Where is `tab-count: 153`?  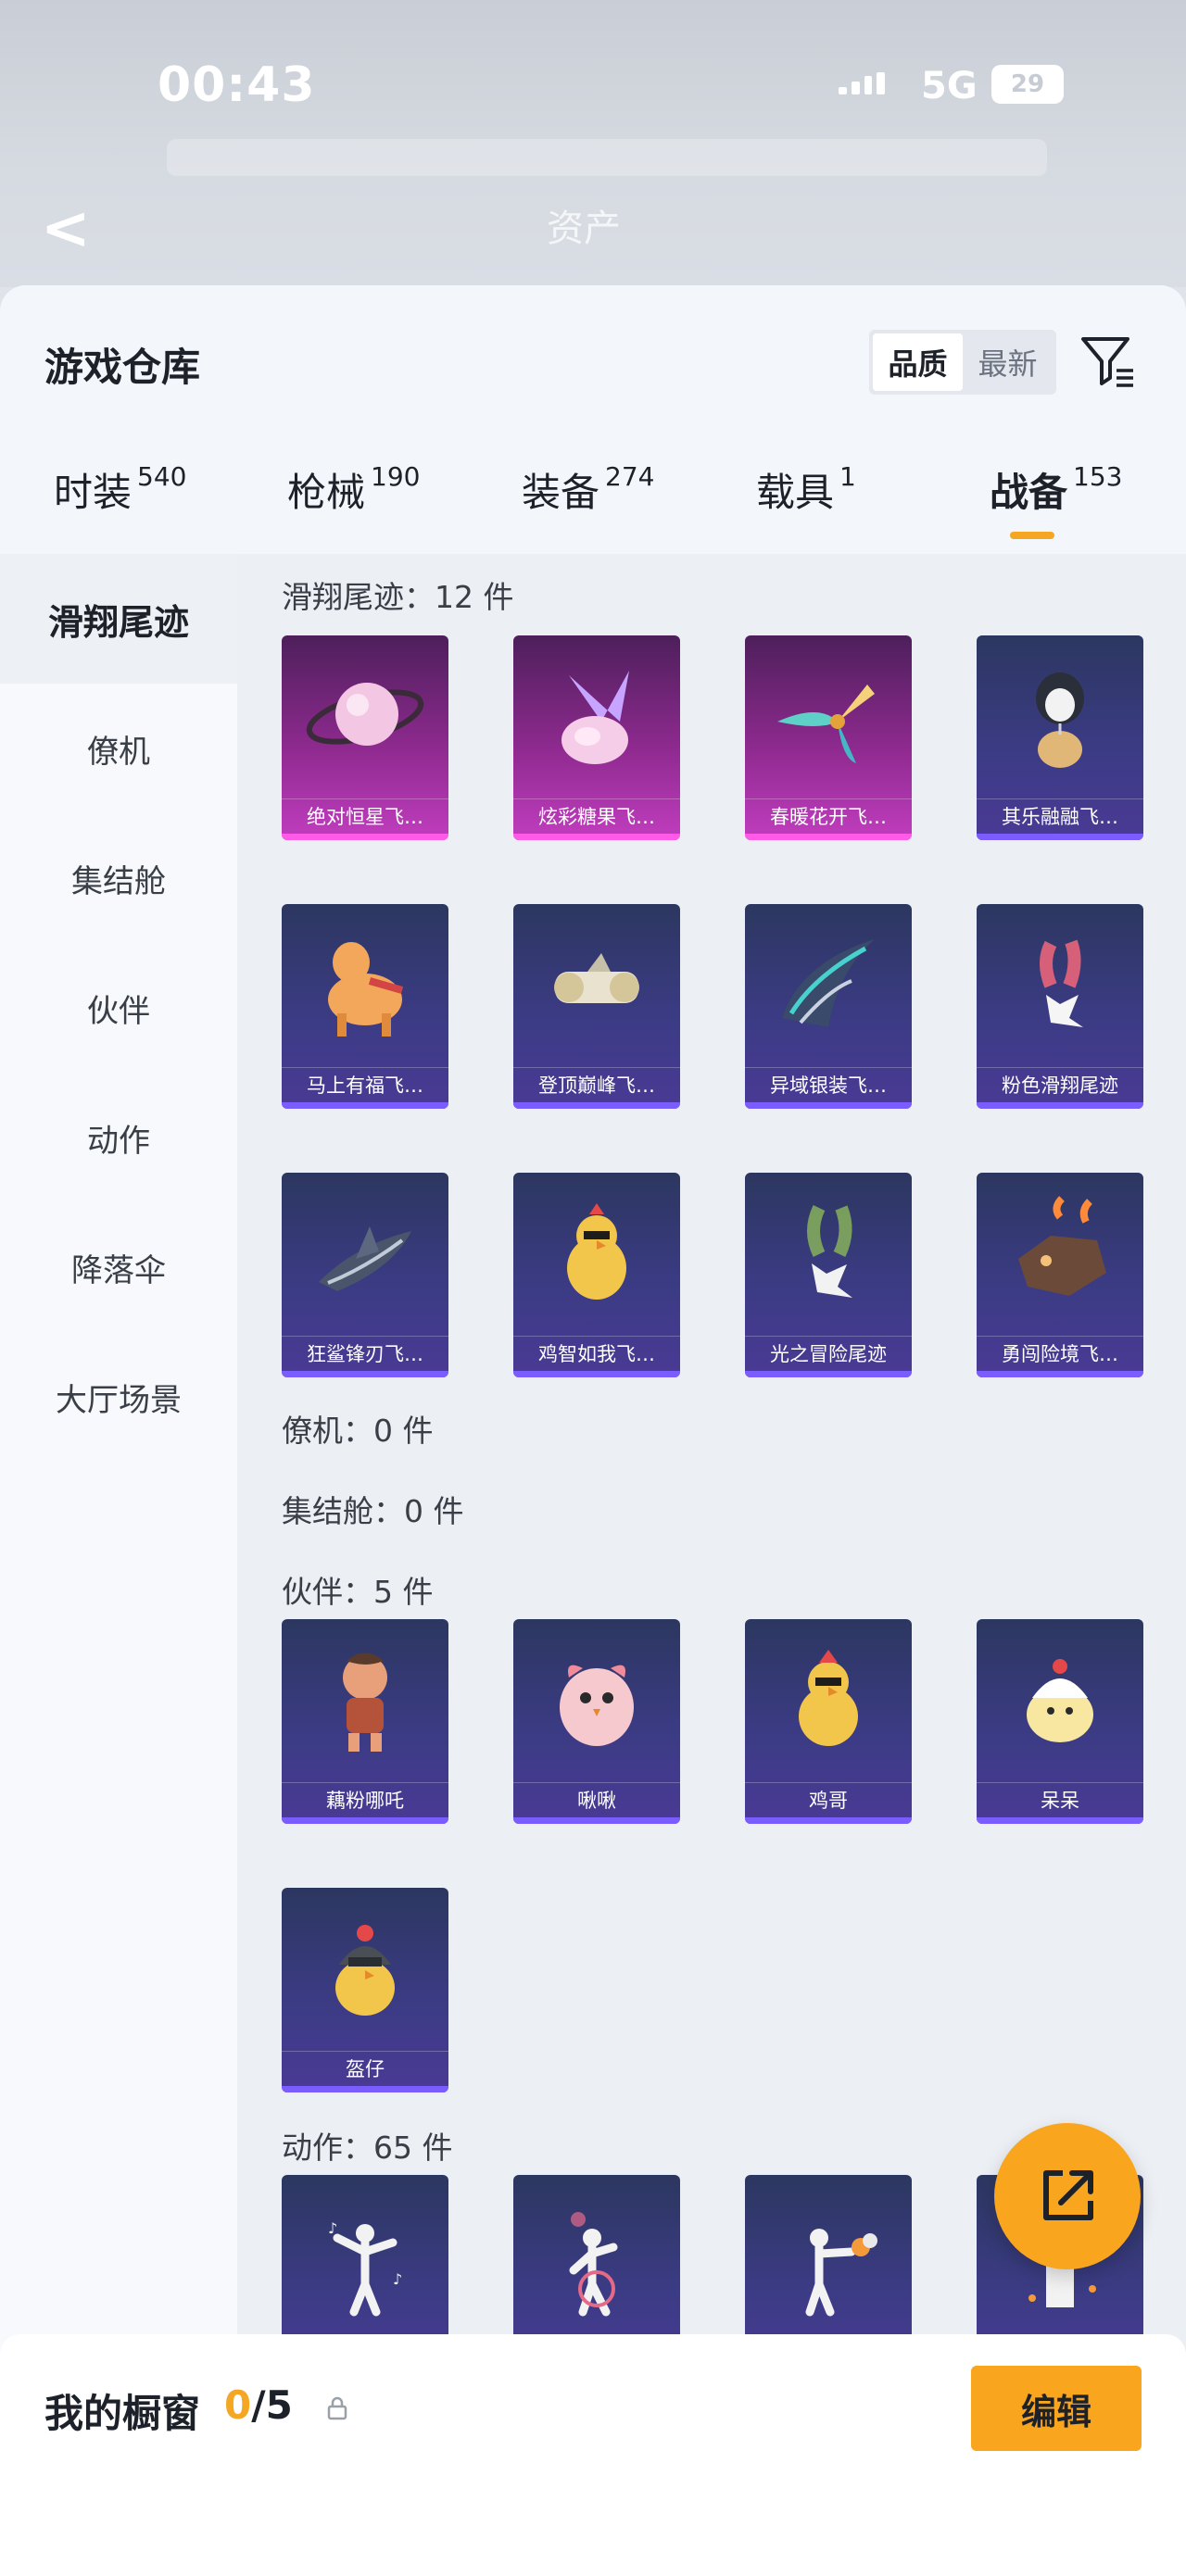
tab-count: 153 is located at coordinates (1098, 476).